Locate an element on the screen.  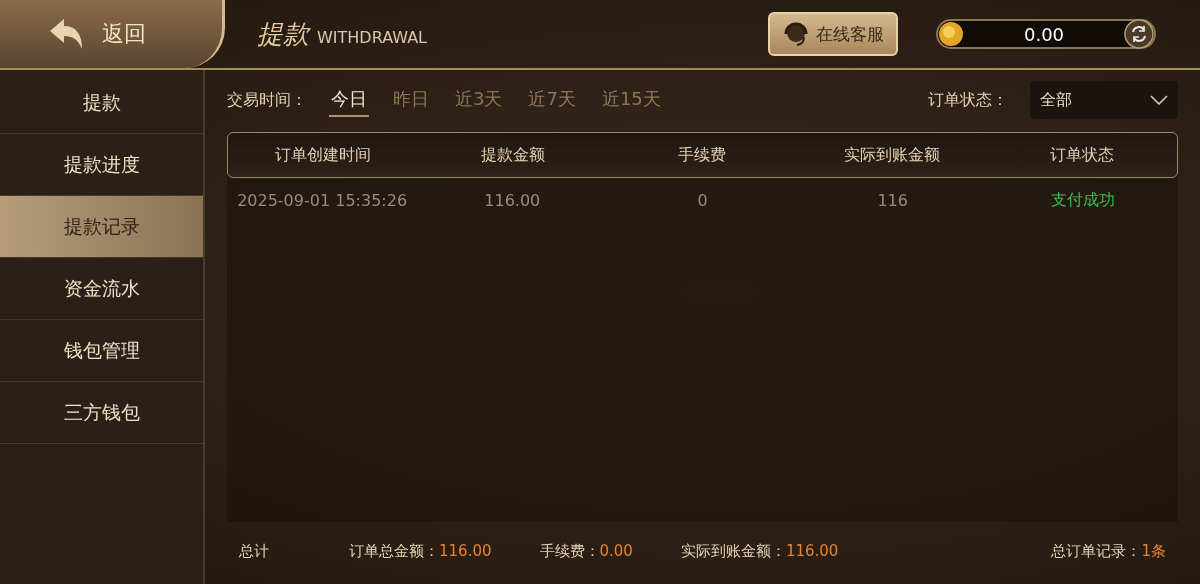
date-range-tab: 近3天 is located at coordinates (479, 100).